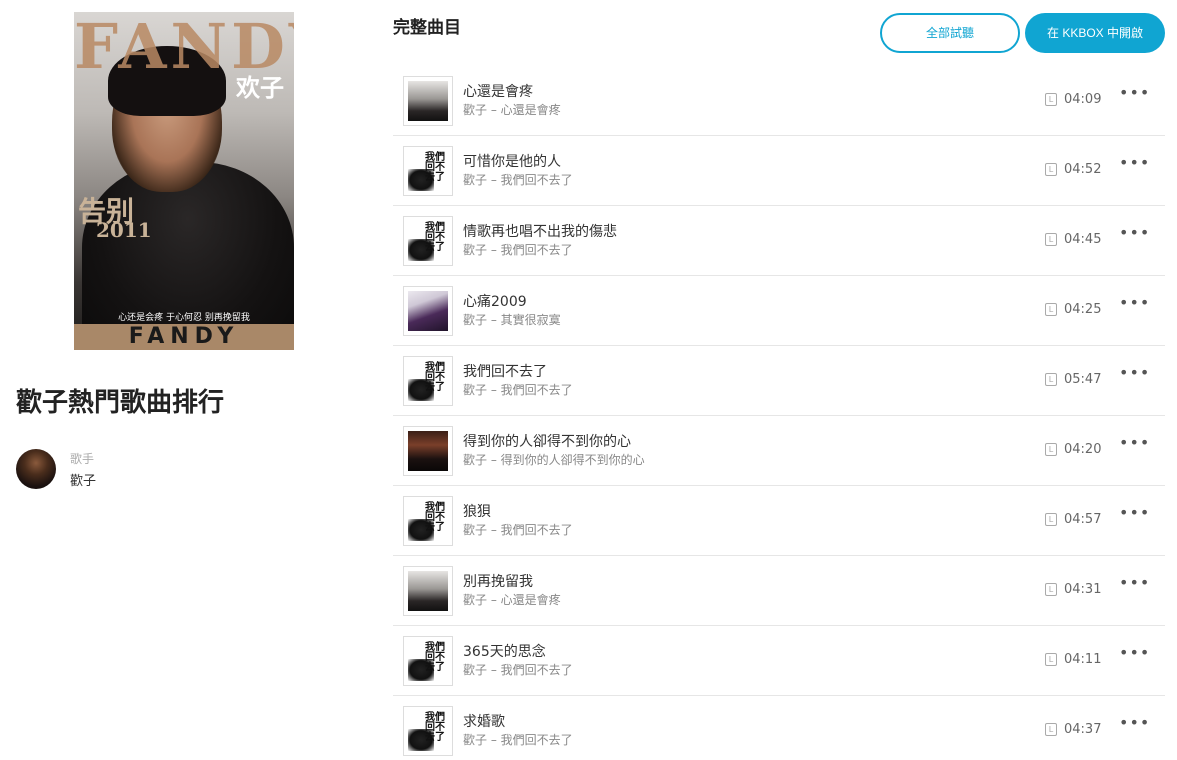 The width and height of the screenshot is (1177, 760). What do you see at coordinates (779, 171) in the screenshot?
I see `track-row: 我們回不去了 可惜你是他的人歡子 – 我們回不去了 L 04:52 •••` at bounding box center [779, 171].